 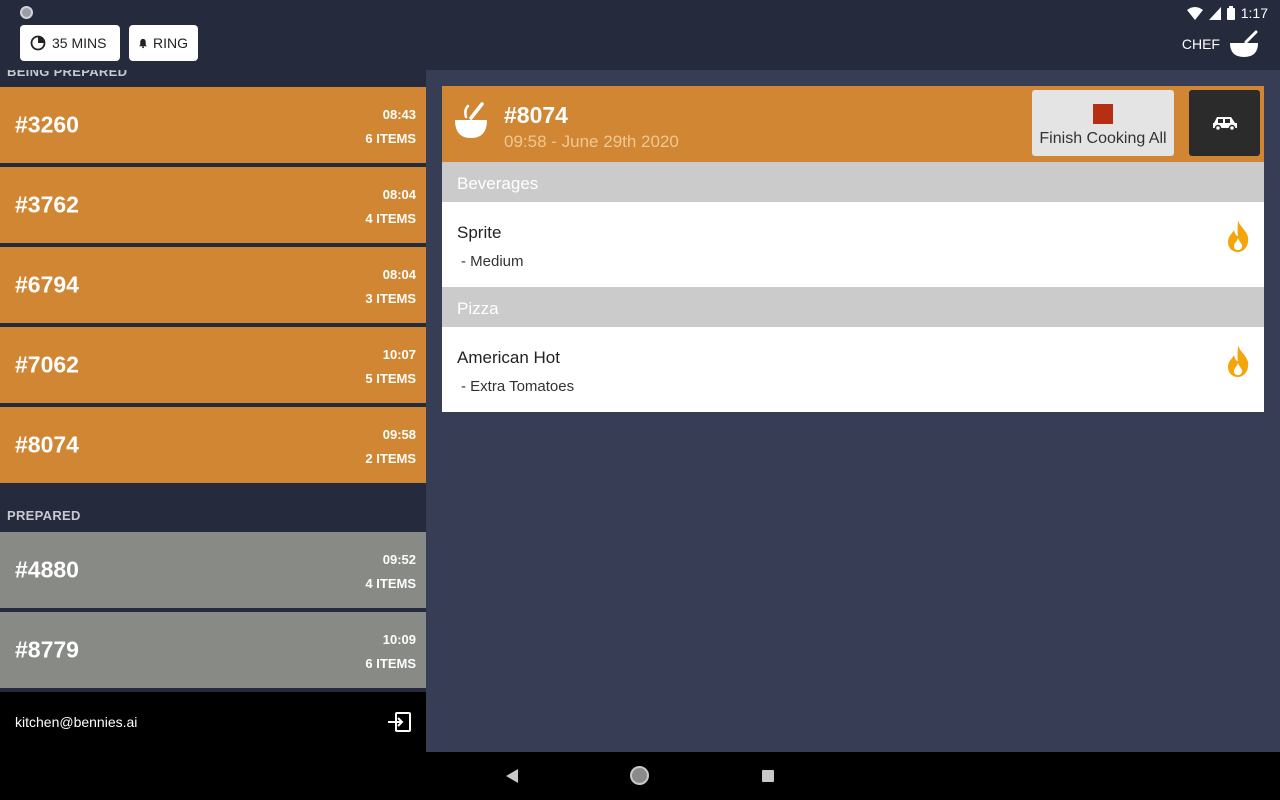 What do you see at coordinates (853, 182) in the screenshot?
I see `category-header: Beverages` at bounding box center [853, 182].